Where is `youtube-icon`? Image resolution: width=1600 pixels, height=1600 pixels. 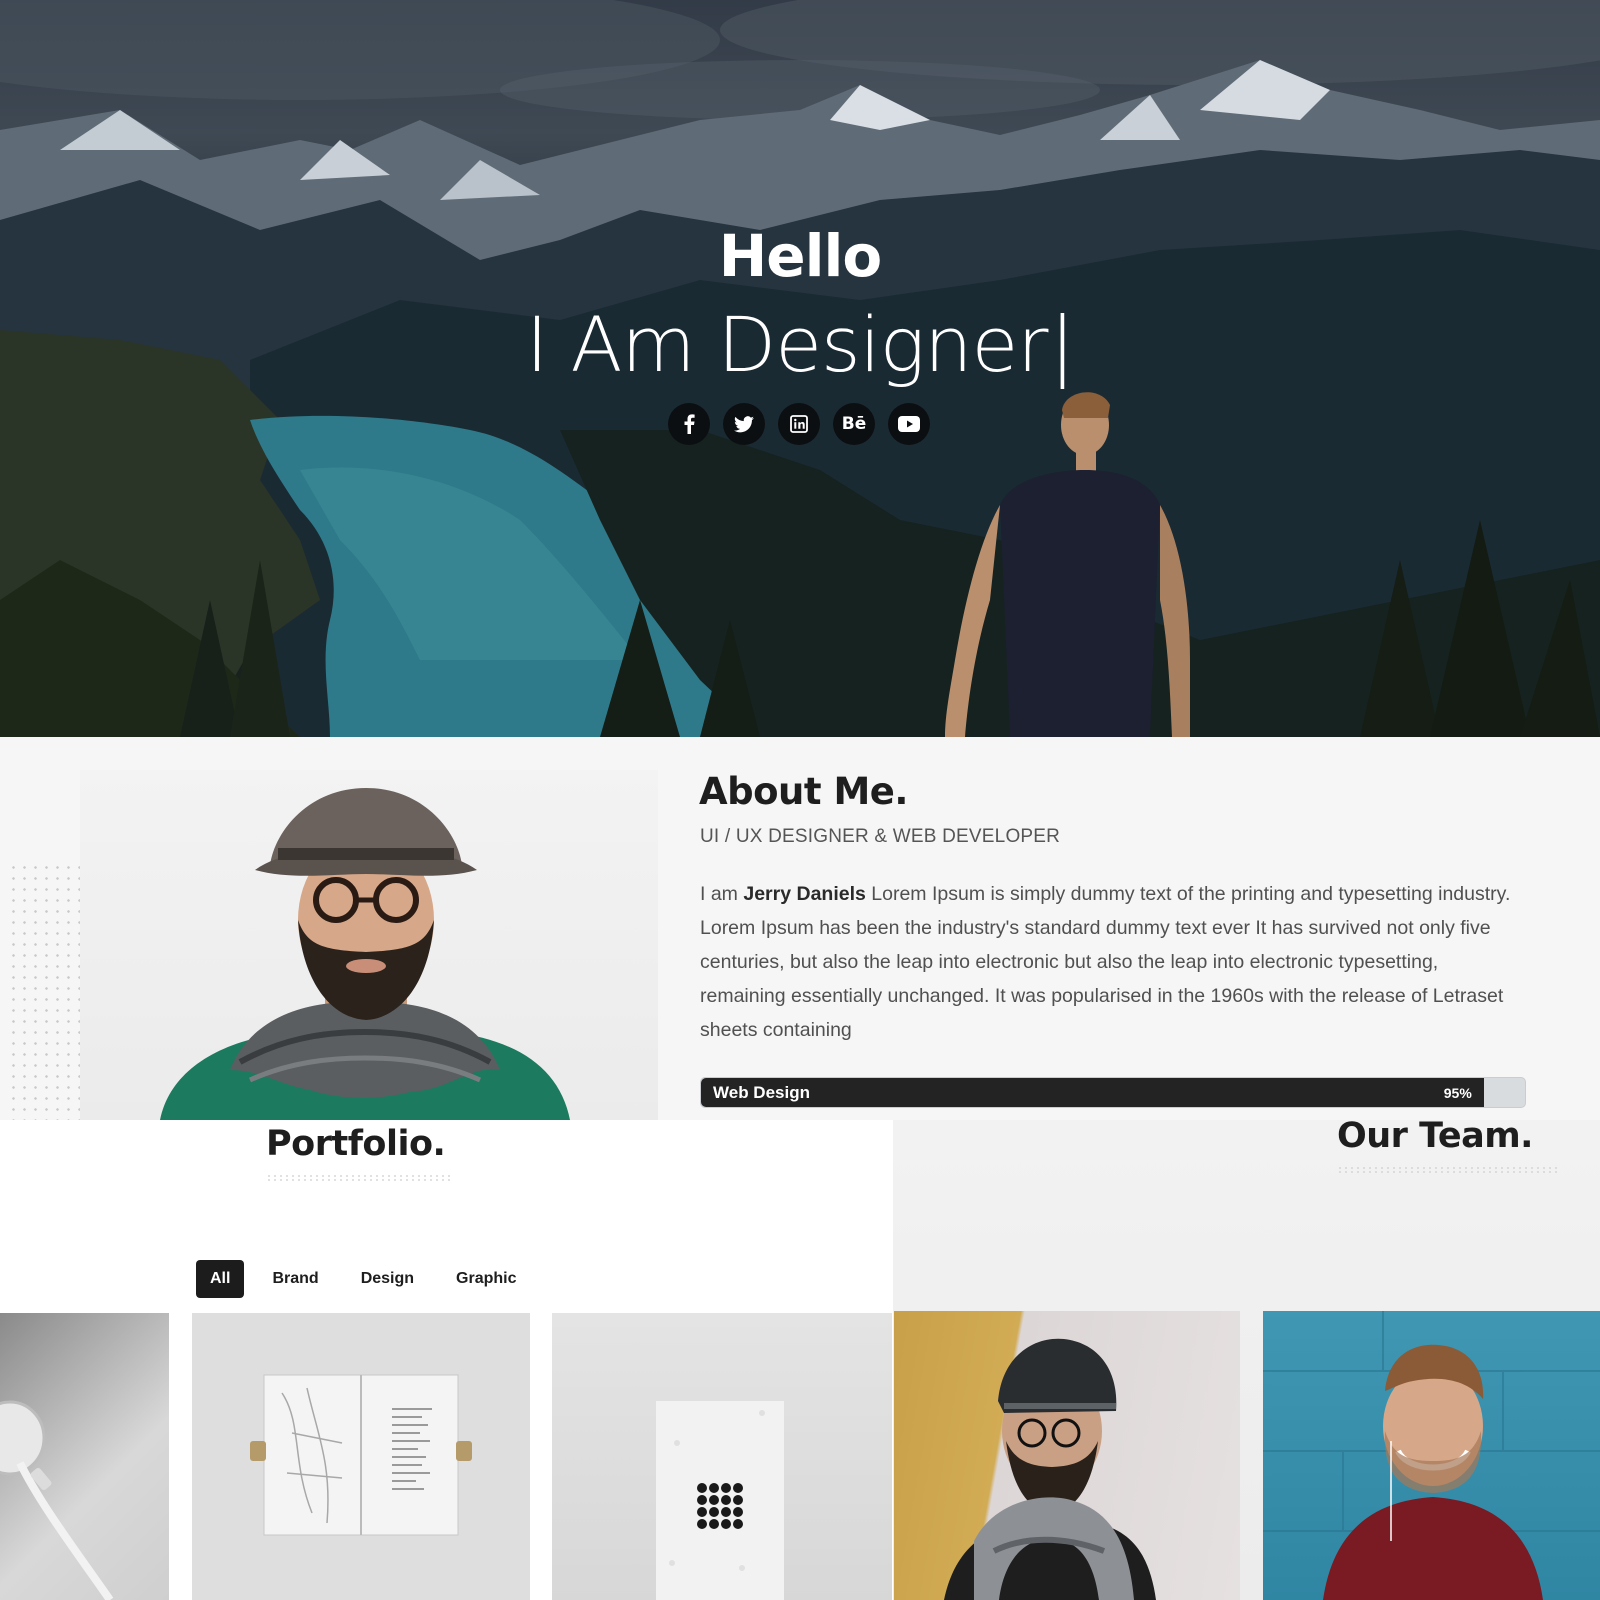 youtube-icon is located at coordinates (909, 424).